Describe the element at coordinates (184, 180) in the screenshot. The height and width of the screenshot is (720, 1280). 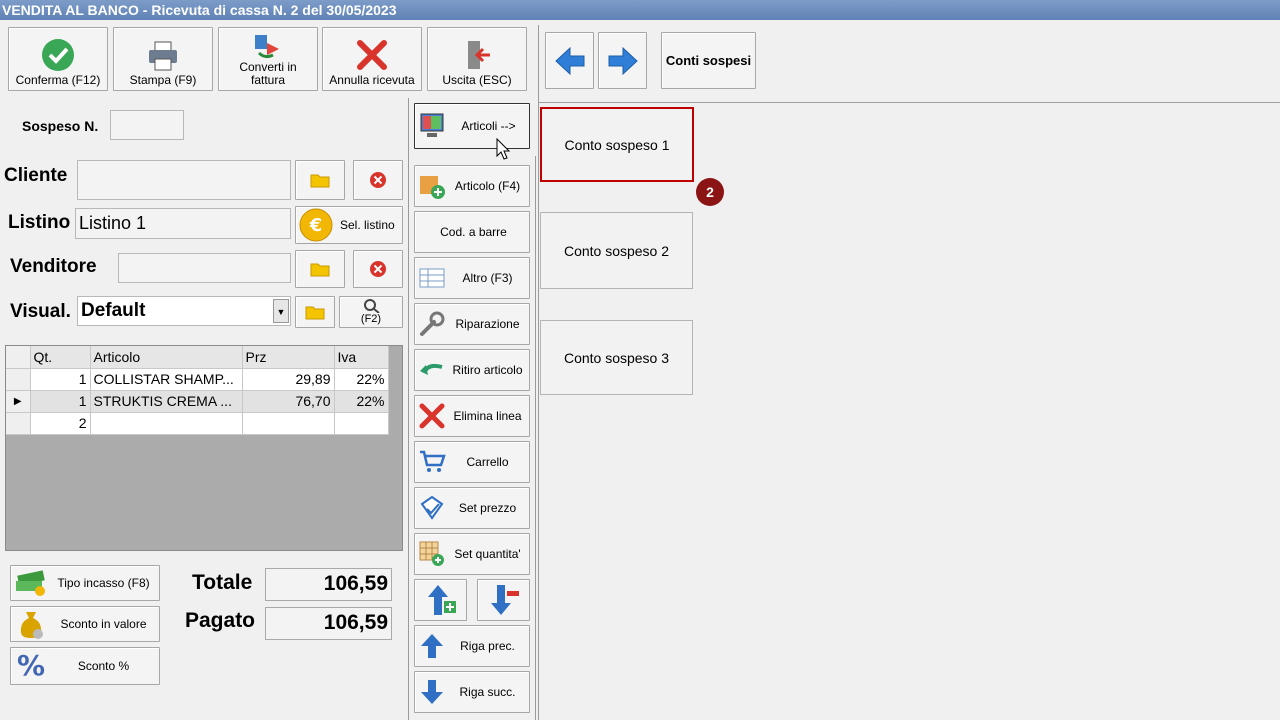
I see `cliente-input` at that location.